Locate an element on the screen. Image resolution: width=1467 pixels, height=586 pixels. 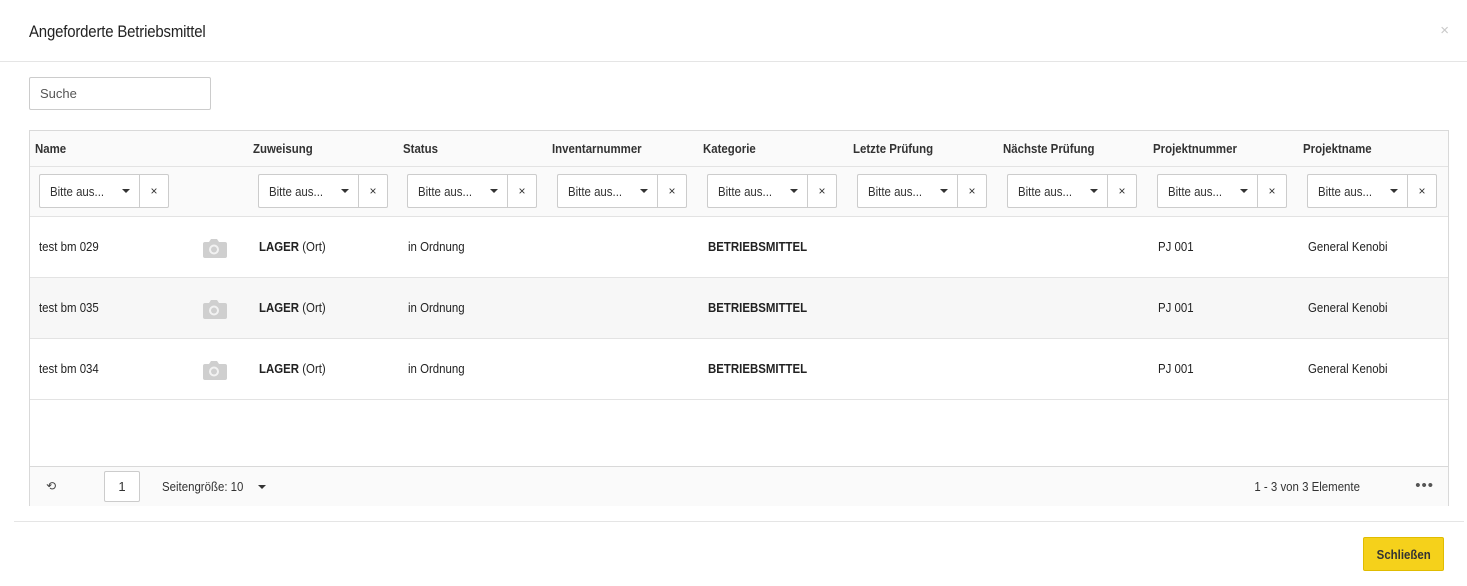
filter-clear-name: × is located at coordinates (154, 191).